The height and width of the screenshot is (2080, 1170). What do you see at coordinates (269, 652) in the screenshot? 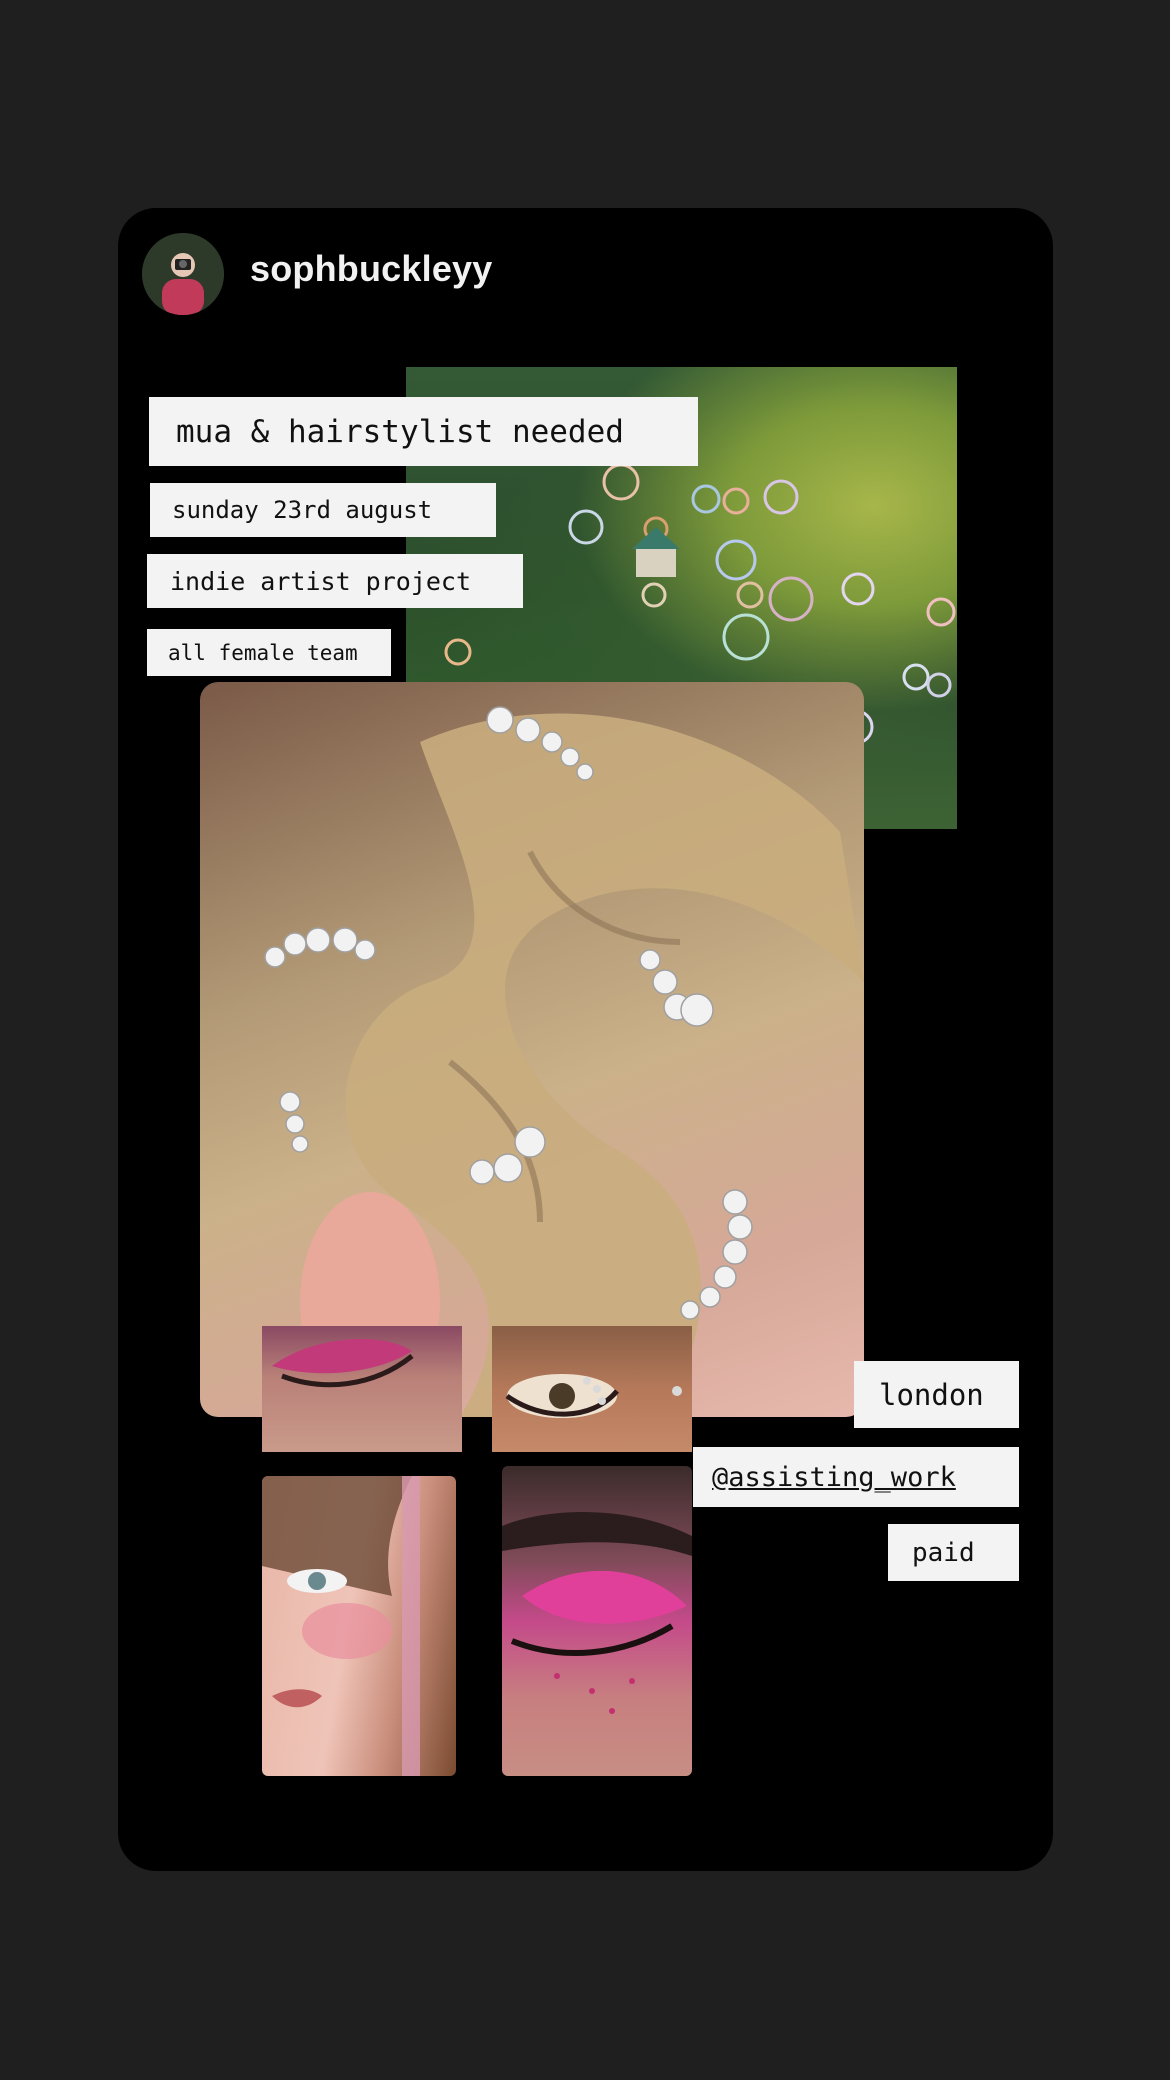
I see `team-label: all female team` at bounding box center [269, 652].